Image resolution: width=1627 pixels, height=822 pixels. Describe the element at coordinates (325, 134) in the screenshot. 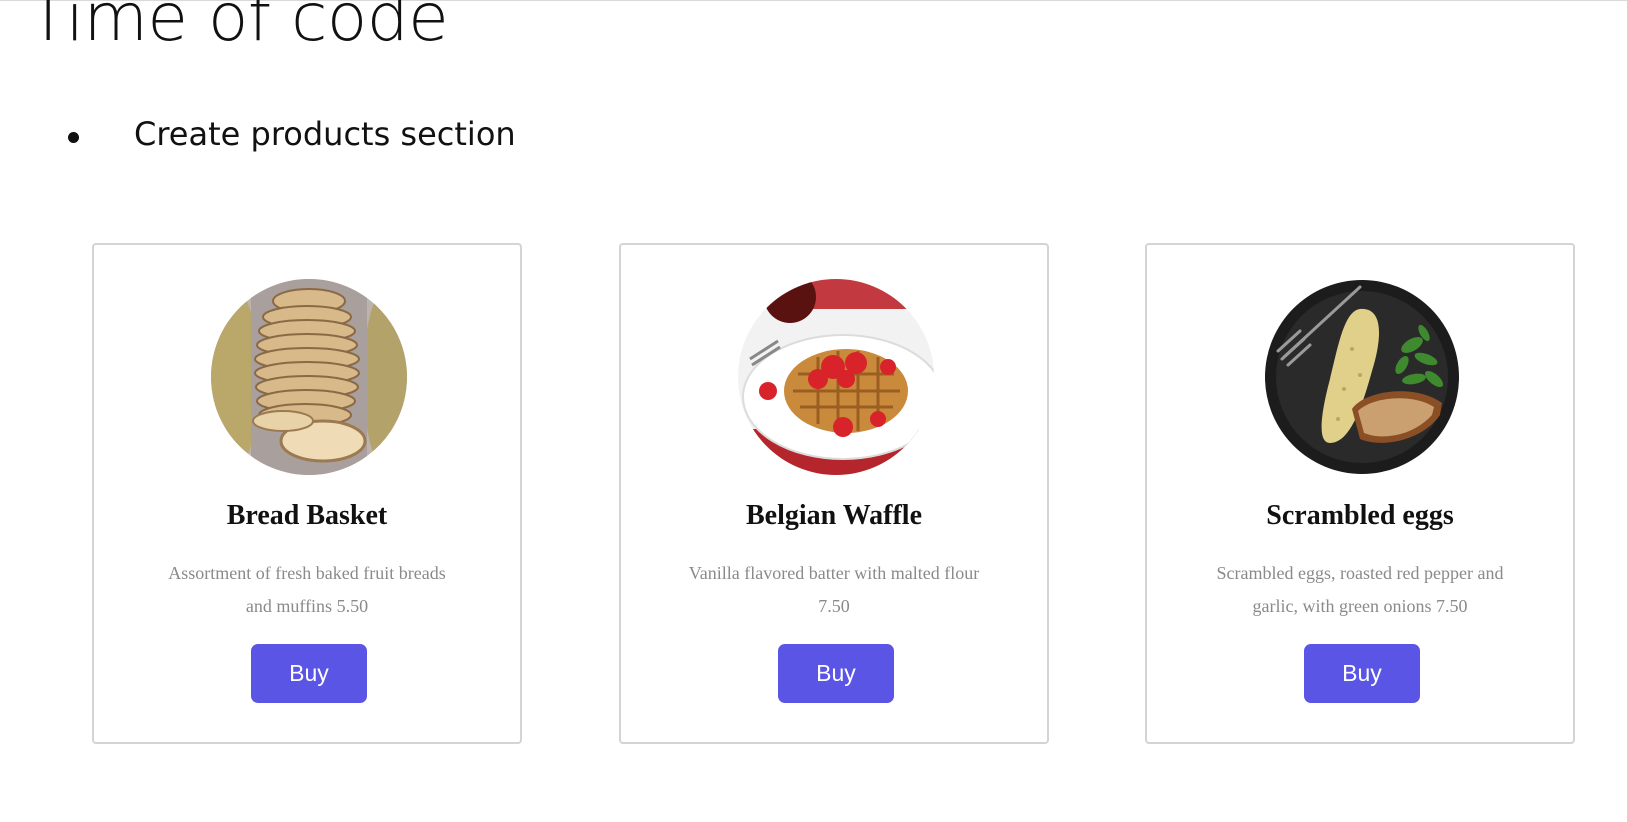

I see `bullet-text: Create products section` at that location.